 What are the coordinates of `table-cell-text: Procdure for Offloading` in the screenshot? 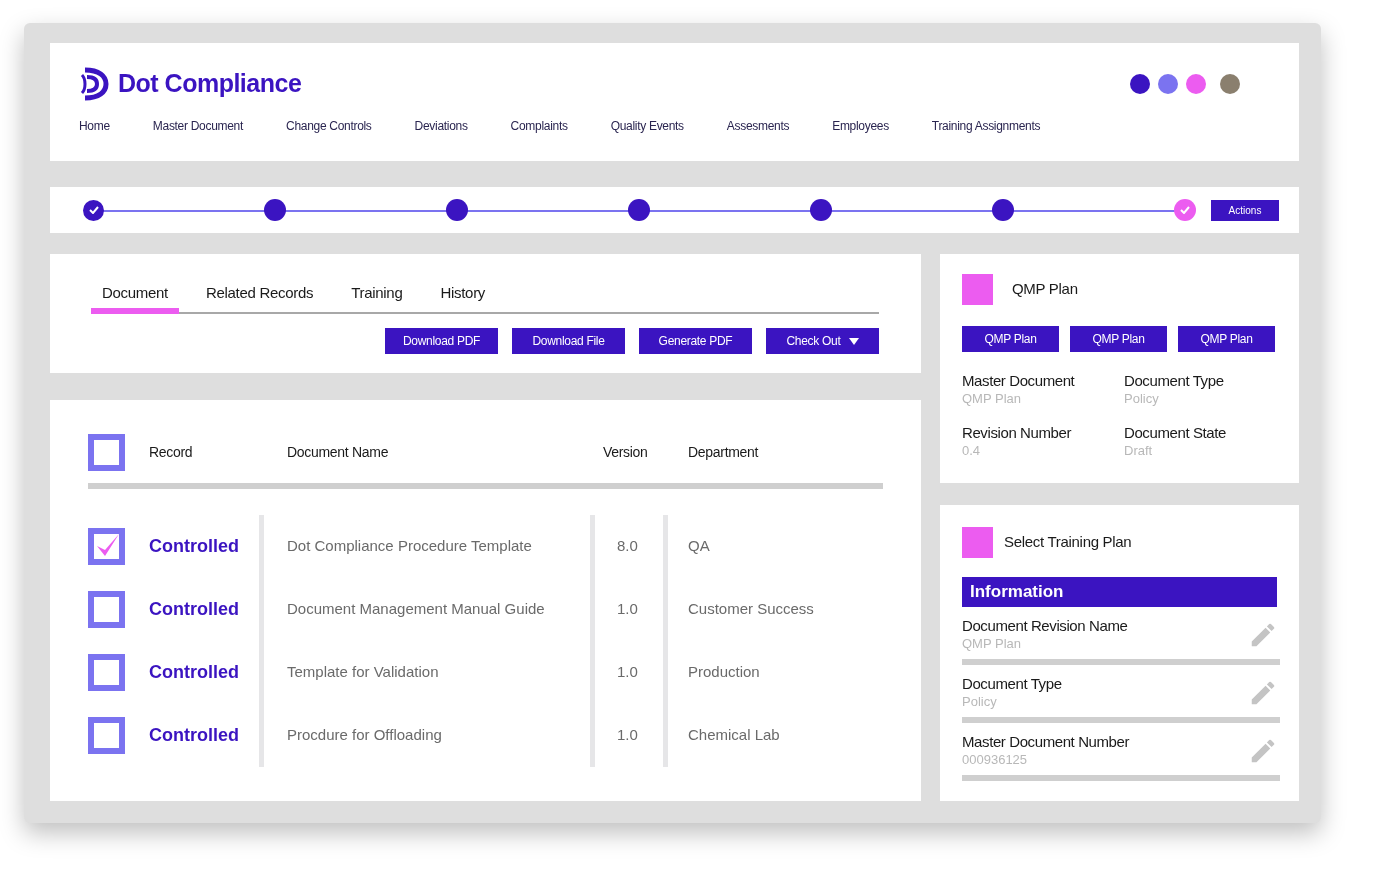 It's located at (364, 735).